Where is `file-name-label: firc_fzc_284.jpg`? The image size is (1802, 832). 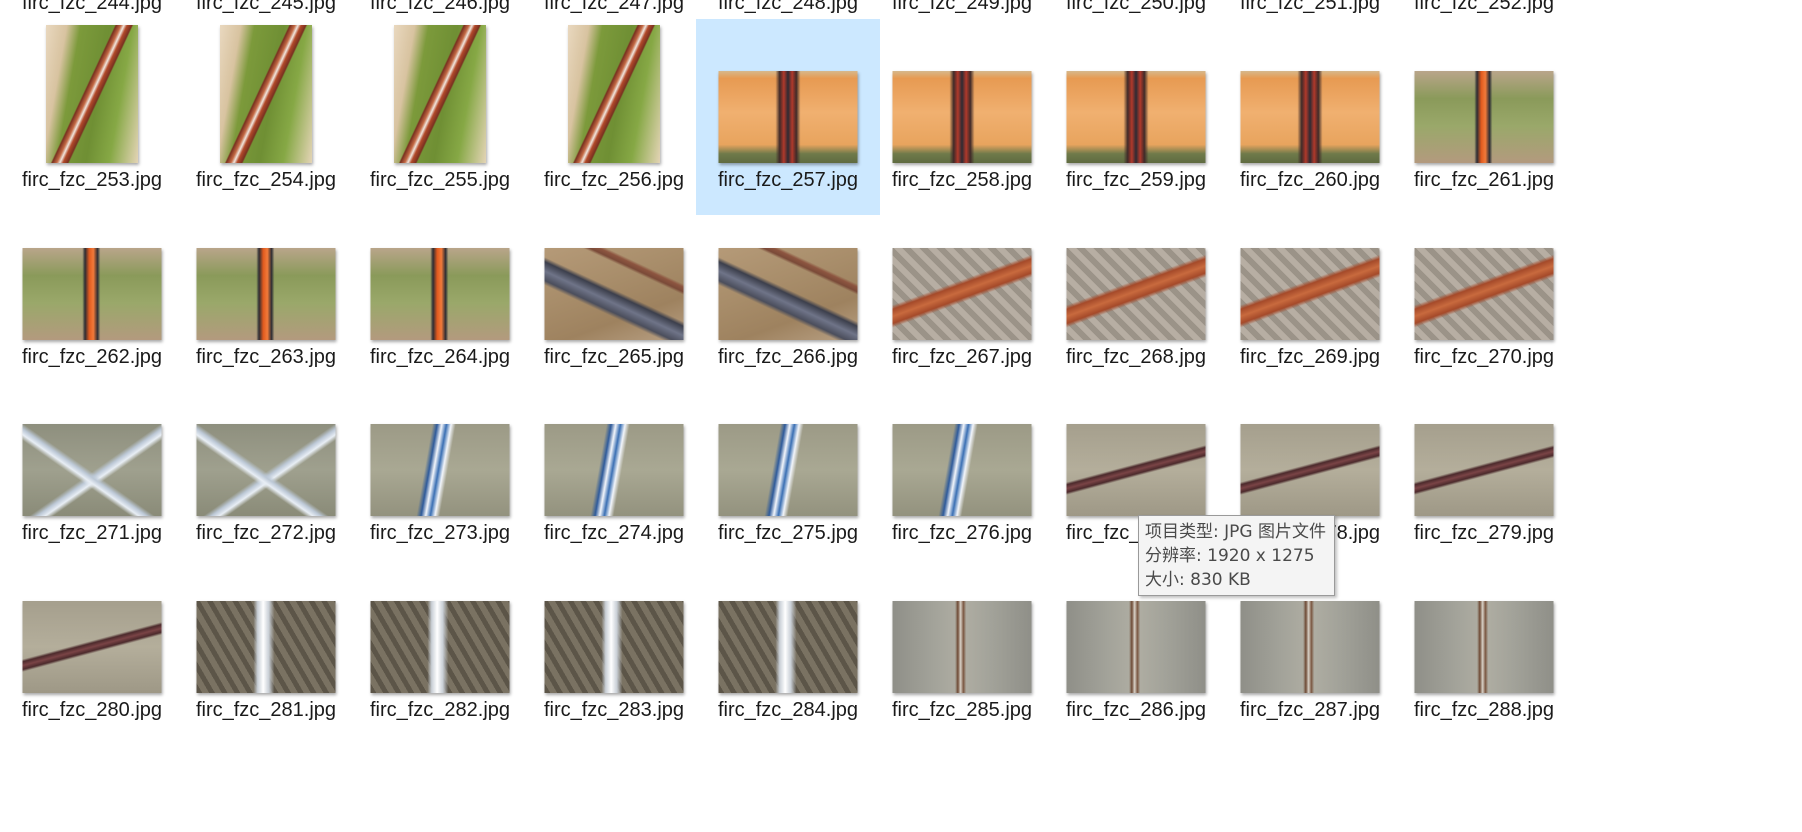 file-name-label: firc_fzc_284.jpg is located at coordinates (788, 710).